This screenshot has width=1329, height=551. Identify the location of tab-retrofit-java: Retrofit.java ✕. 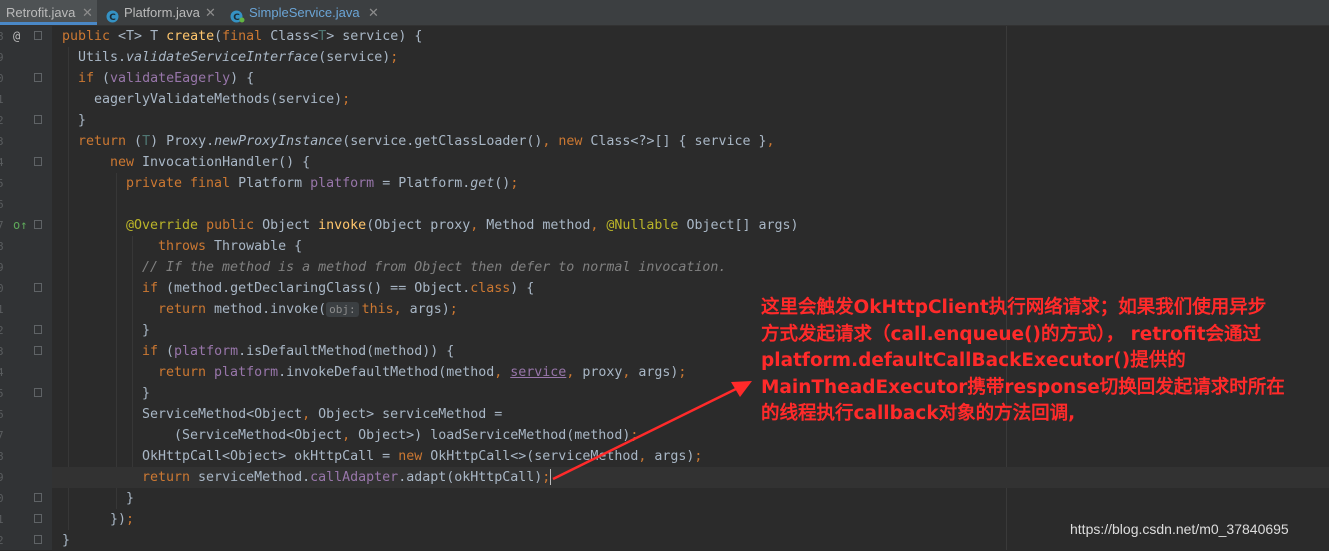
(48, 12).